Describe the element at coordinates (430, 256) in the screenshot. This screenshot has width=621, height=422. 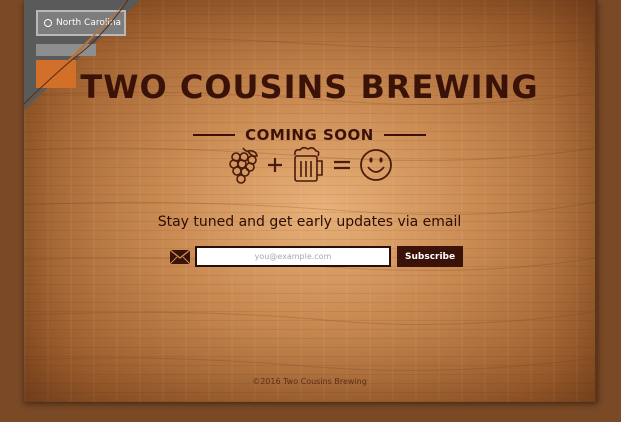
I see `subscribe-button: Subscribe` at that location.